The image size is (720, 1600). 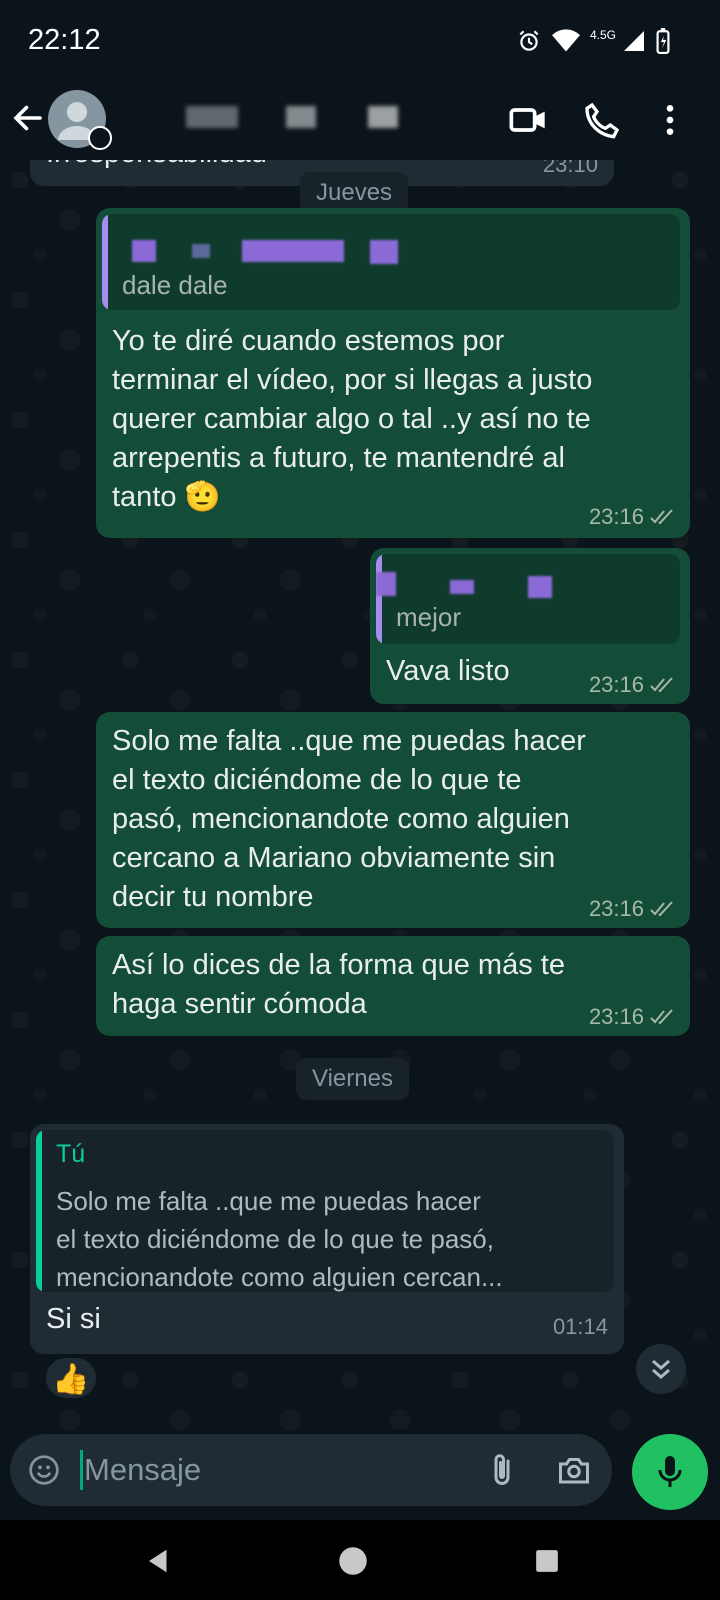 I want to click on salute-emoji-icon: 🫡, so click(x=202, y=497).